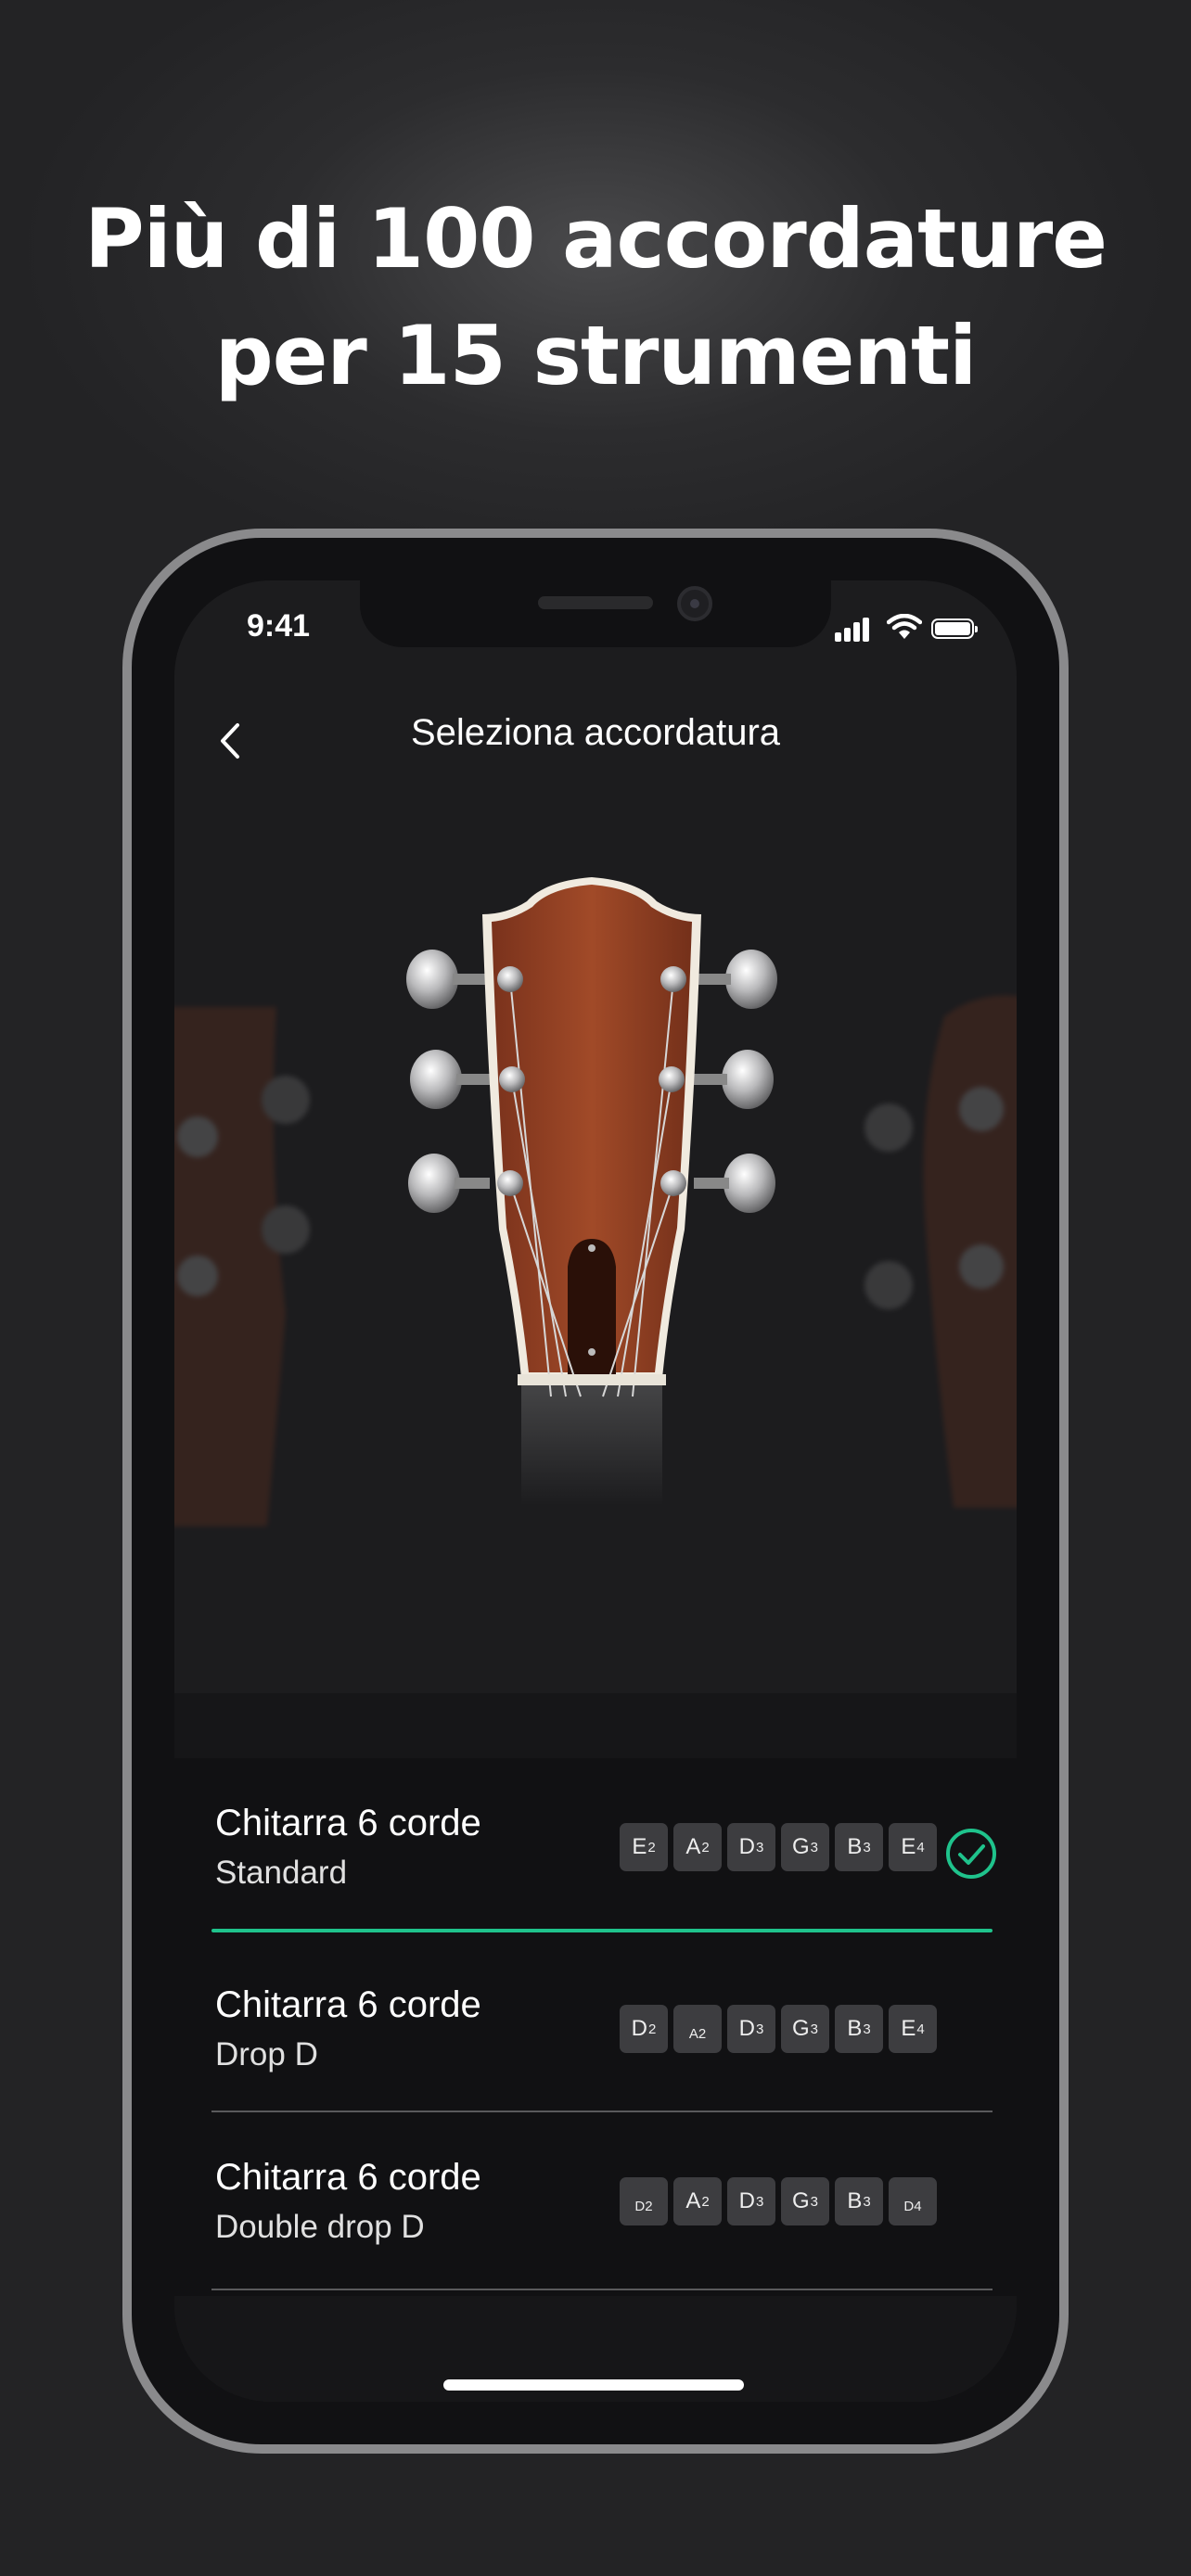 The height and width of the screenshot is (2576, 1191). I want to click on speaker, so click(595, 602).